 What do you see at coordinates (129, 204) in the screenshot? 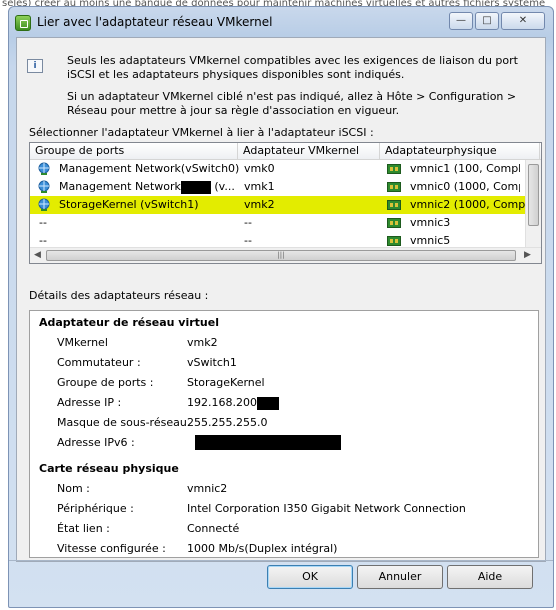
I see `row-port-group: StorageKernel (vSwitch1)` at bounding box center [129, 204].